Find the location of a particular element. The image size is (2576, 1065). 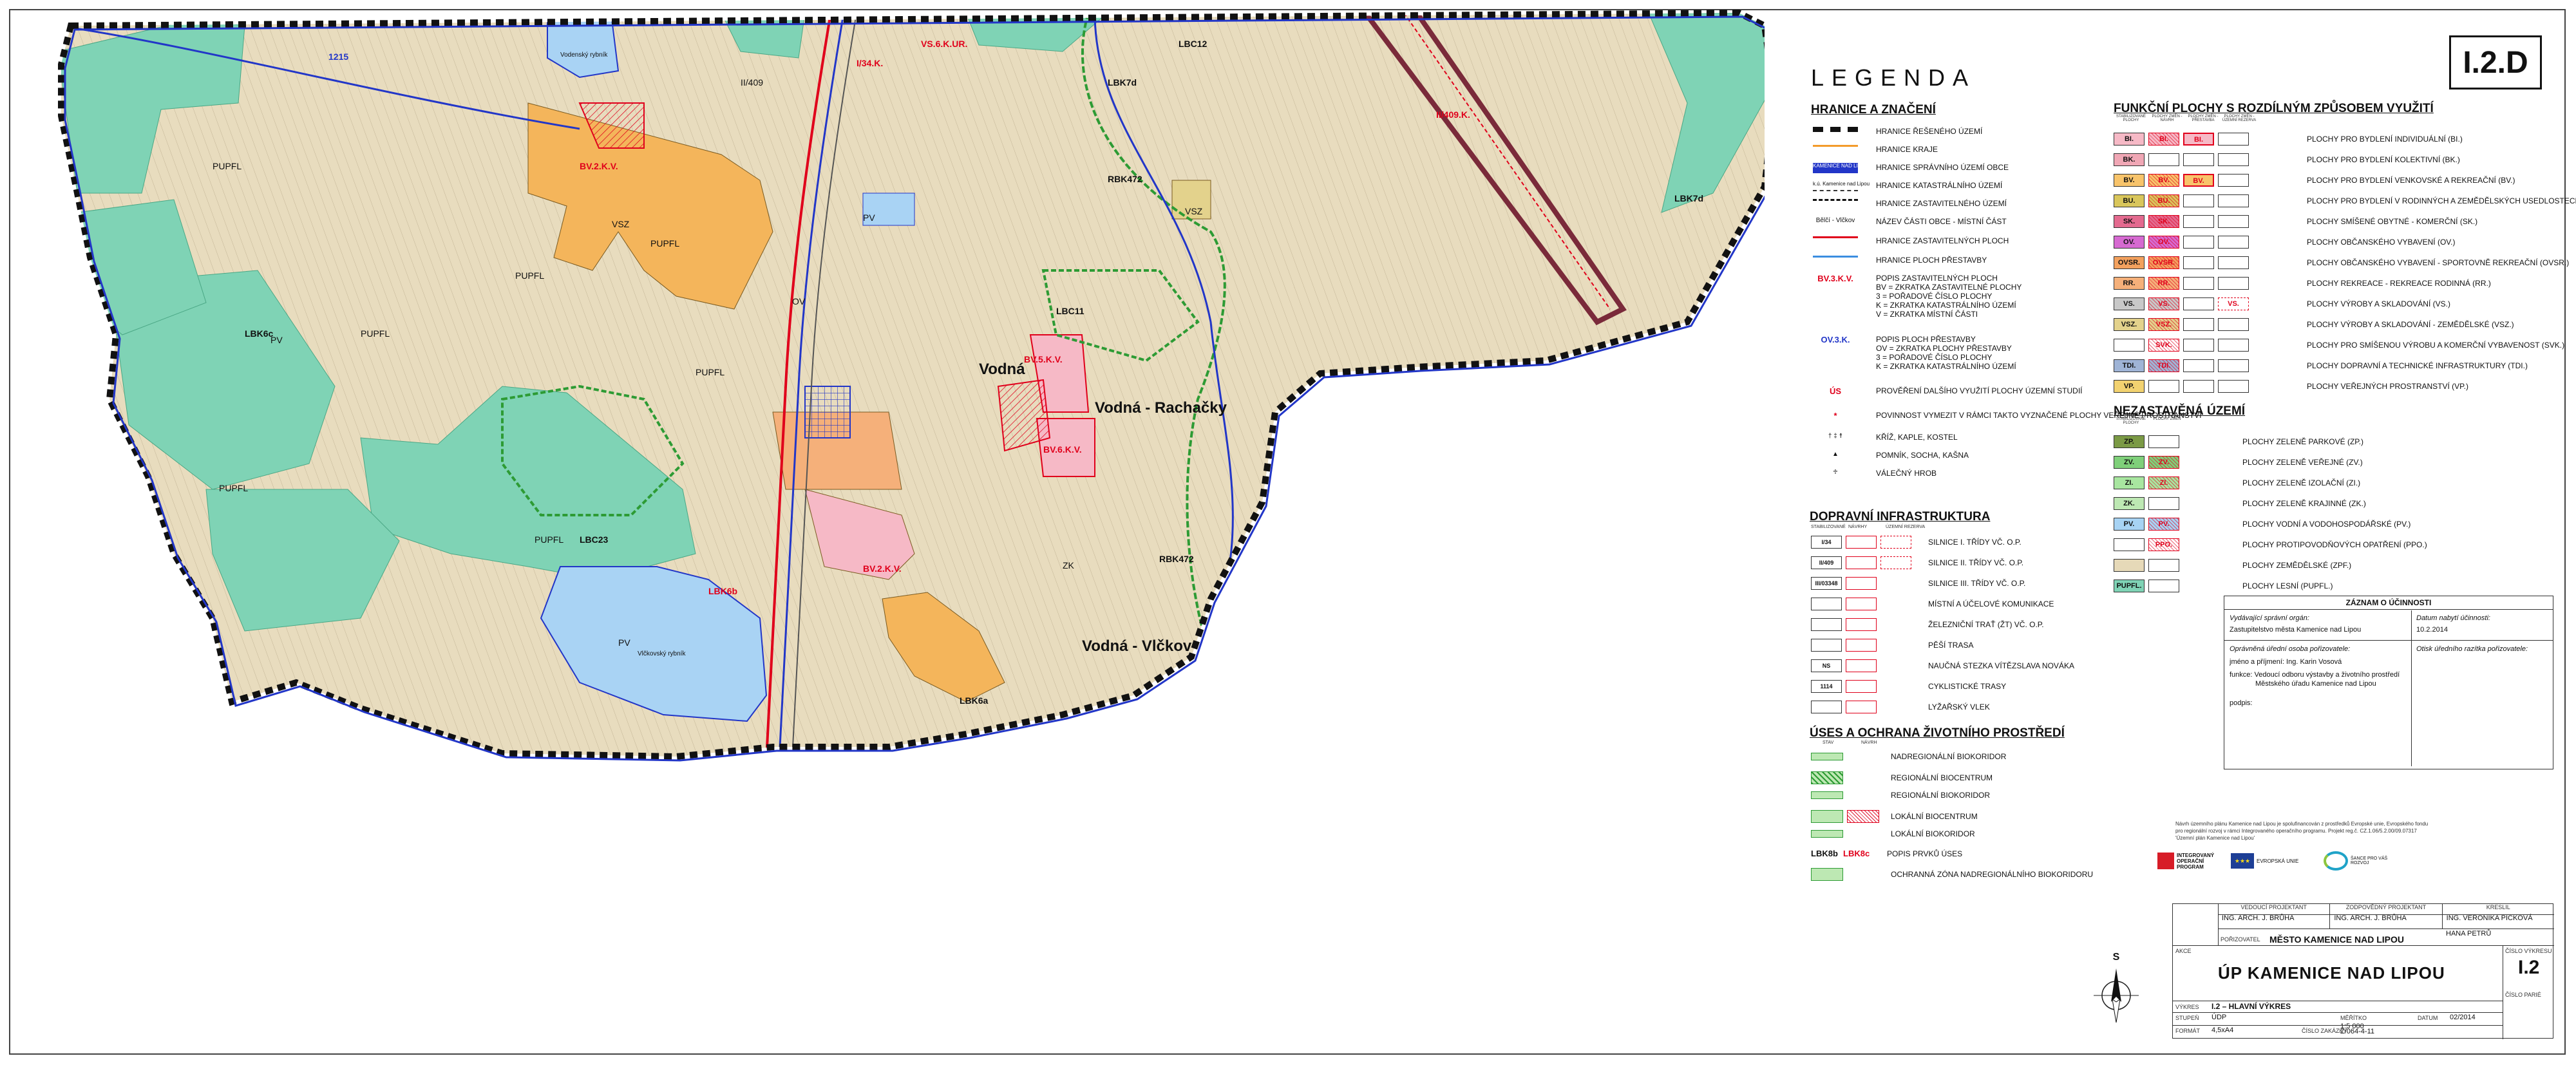

unbuilt-legend-label: PLOCHY PROTIPOVODŇOVÝCH OPATŘENÍ (PPO.) is located at coordinates (2334, 545).